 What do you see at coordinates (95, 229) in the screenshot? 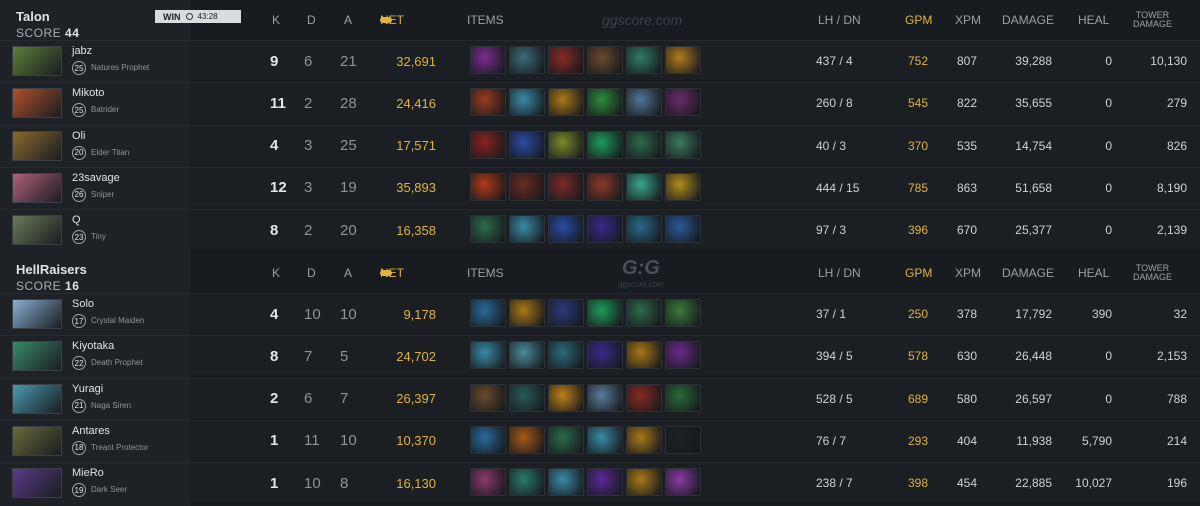
I see `player-card: Q 23 Tiny` at bounding box center [95, 229].